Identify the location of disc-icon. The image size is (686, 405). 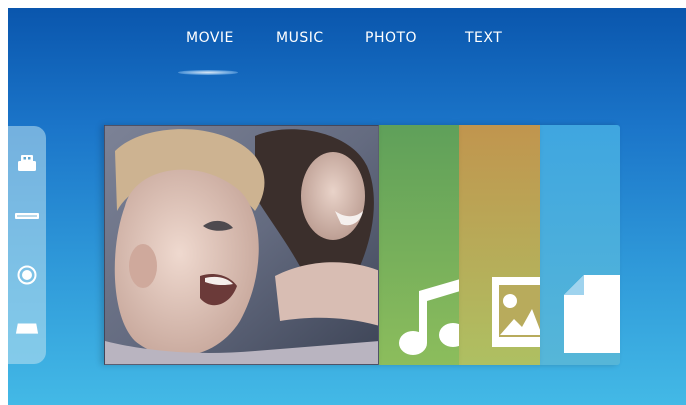
(27, 275).